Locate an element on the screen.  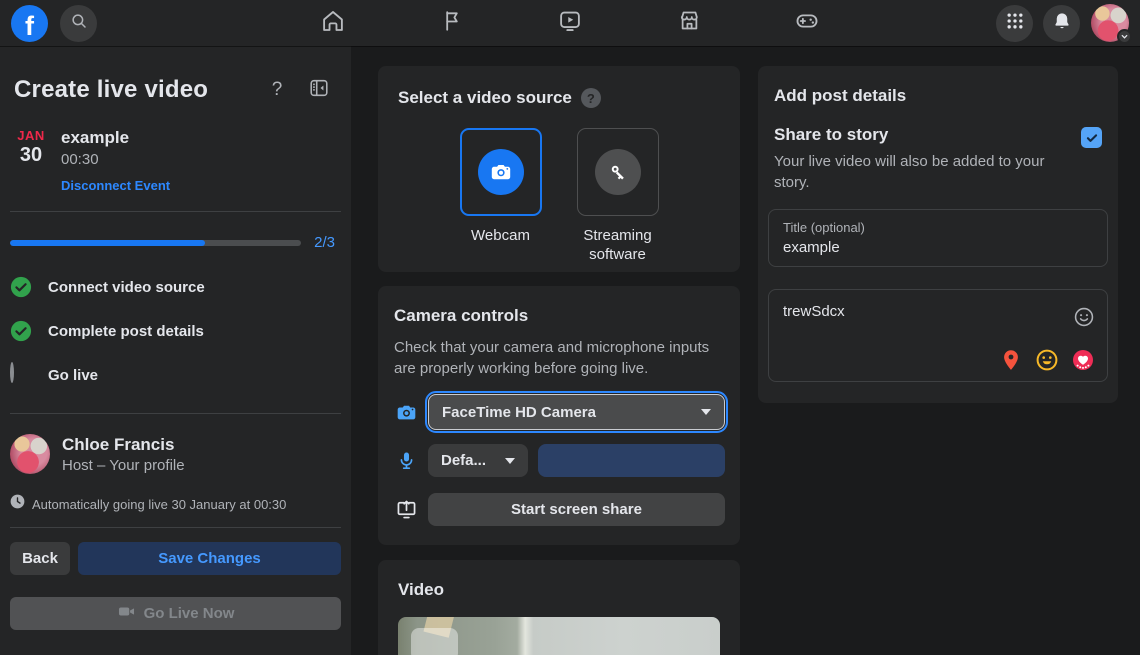
footer-buttons: Back Save Changes is located at coordinates (175, 558).